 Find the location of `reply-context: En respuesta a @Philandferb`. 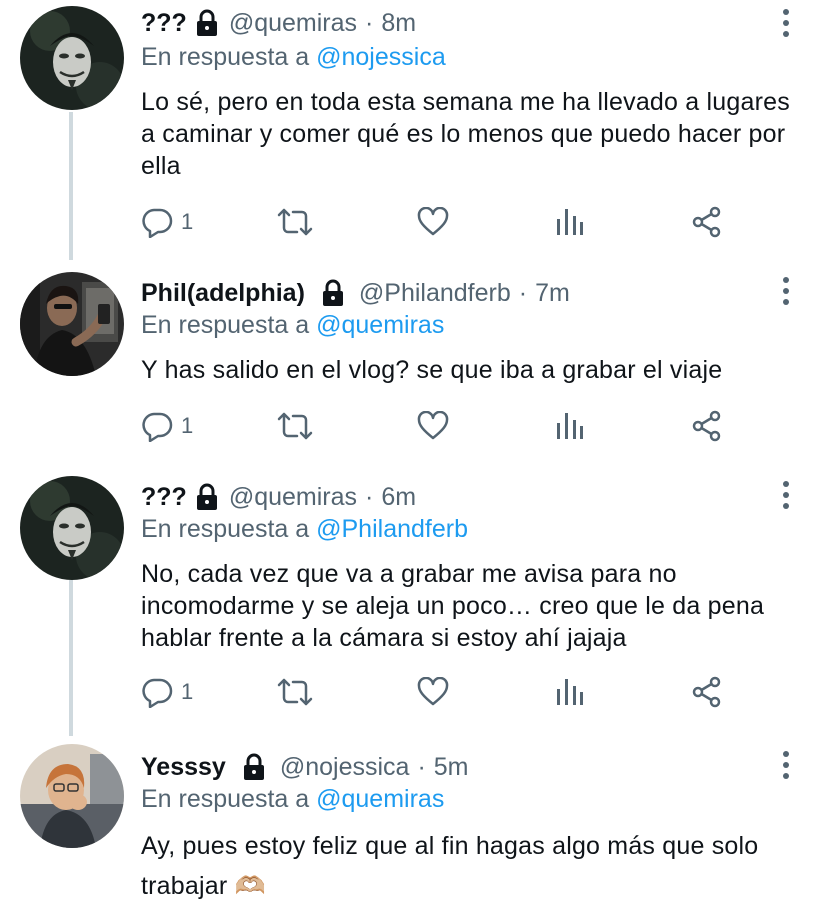

reply-context: En respuesta a @Philandferb is located at coordinates (304, 529).